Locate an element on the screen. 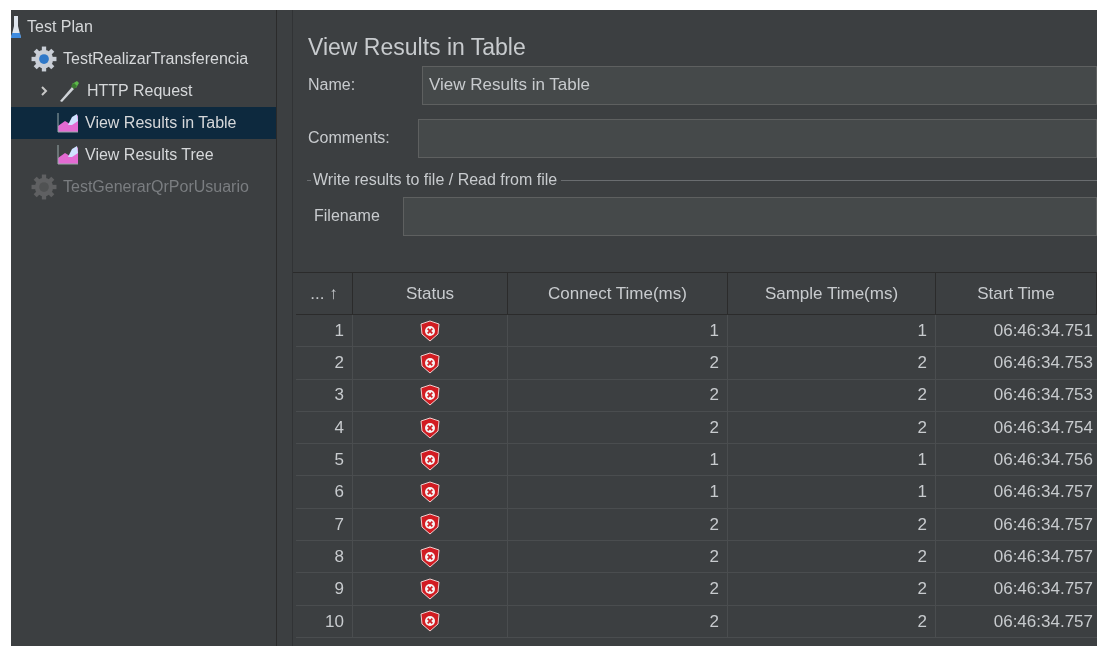  tree-item-label: TestRealizarTransferencia is located at coordinates (156, 59).